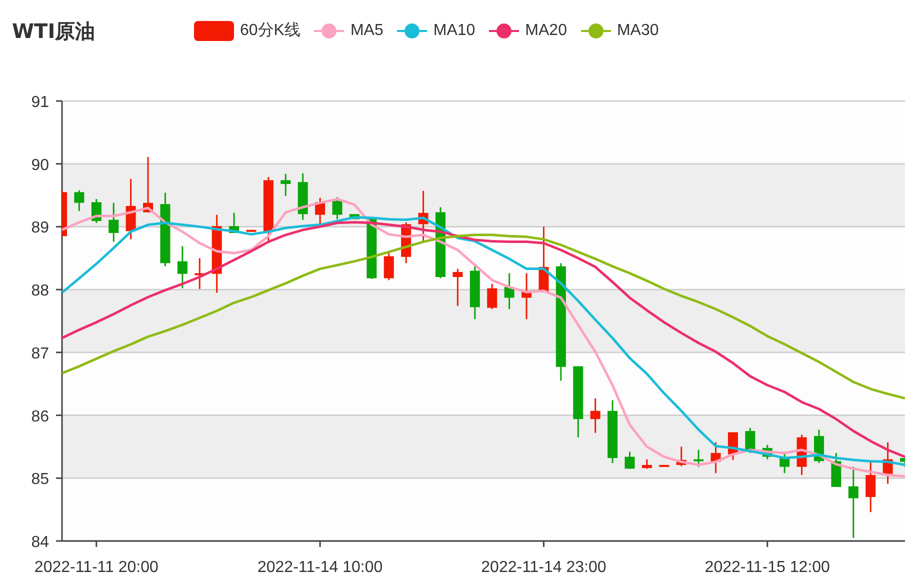 The height and width of the screenshot is (579, 919). Describe the element at coordinates (367, 31) in the screenshot. I see `legend-label: MA5` at that location.